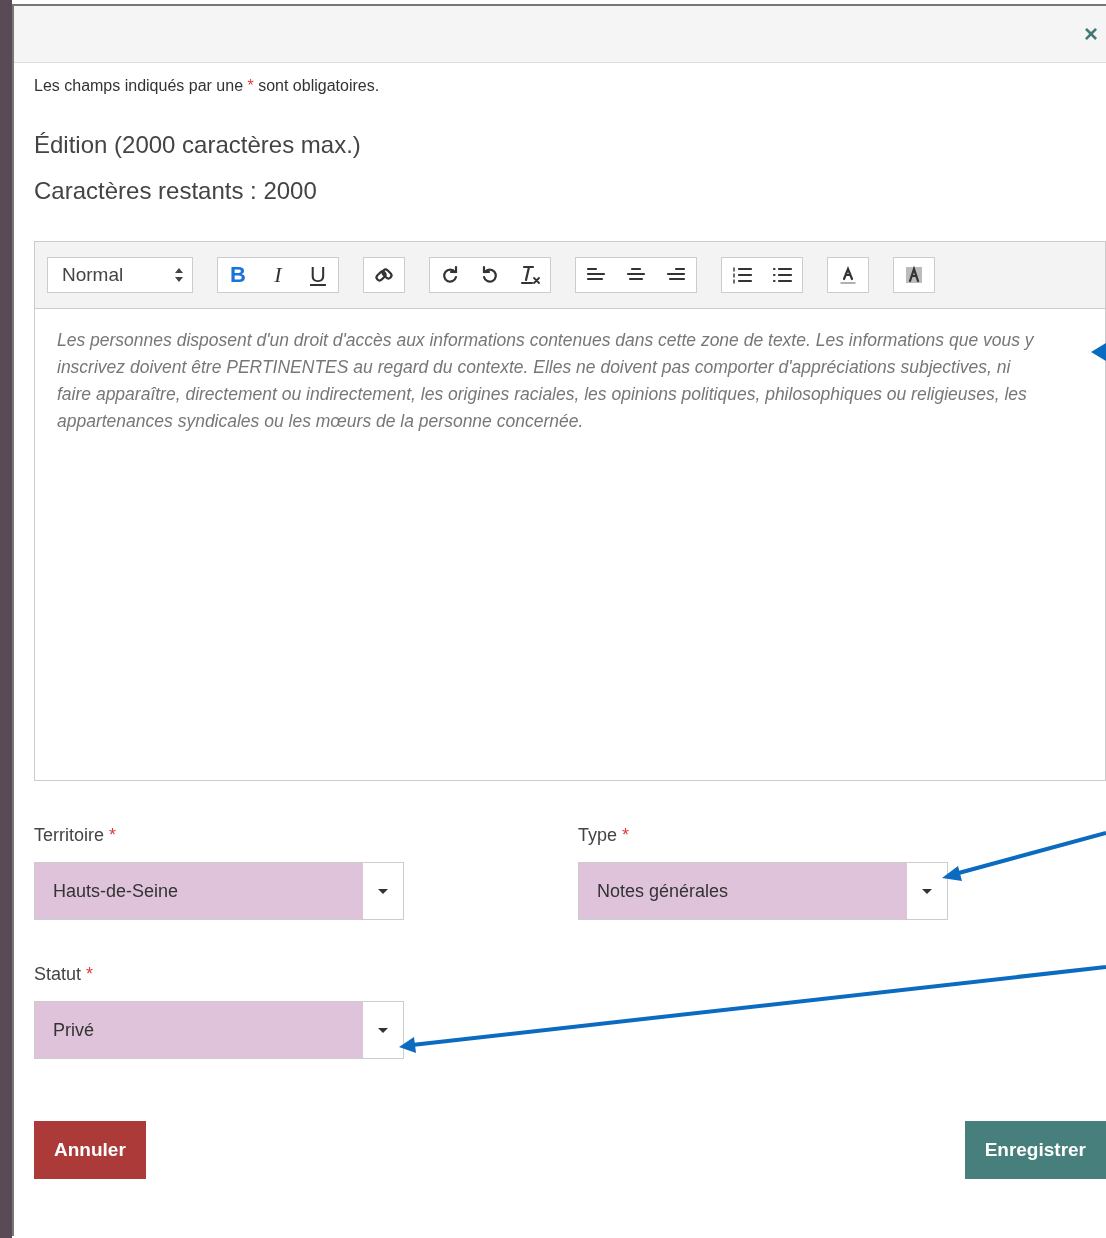 The width and height of the screenshot is (1106, 1238). Describe the element at coordinates (530, 275) in the screenshot. I see `clear-format-icon` at that location.